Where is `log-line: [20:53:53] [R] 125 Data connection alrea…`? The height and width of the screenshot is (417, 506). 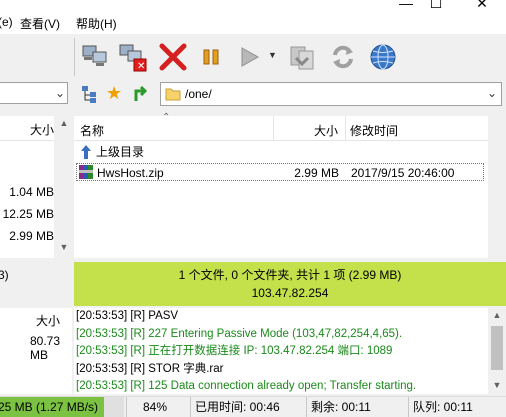
log-line: [20:53:53] [R] 125 Data connection alrea… is located at coordinates (282, 386).